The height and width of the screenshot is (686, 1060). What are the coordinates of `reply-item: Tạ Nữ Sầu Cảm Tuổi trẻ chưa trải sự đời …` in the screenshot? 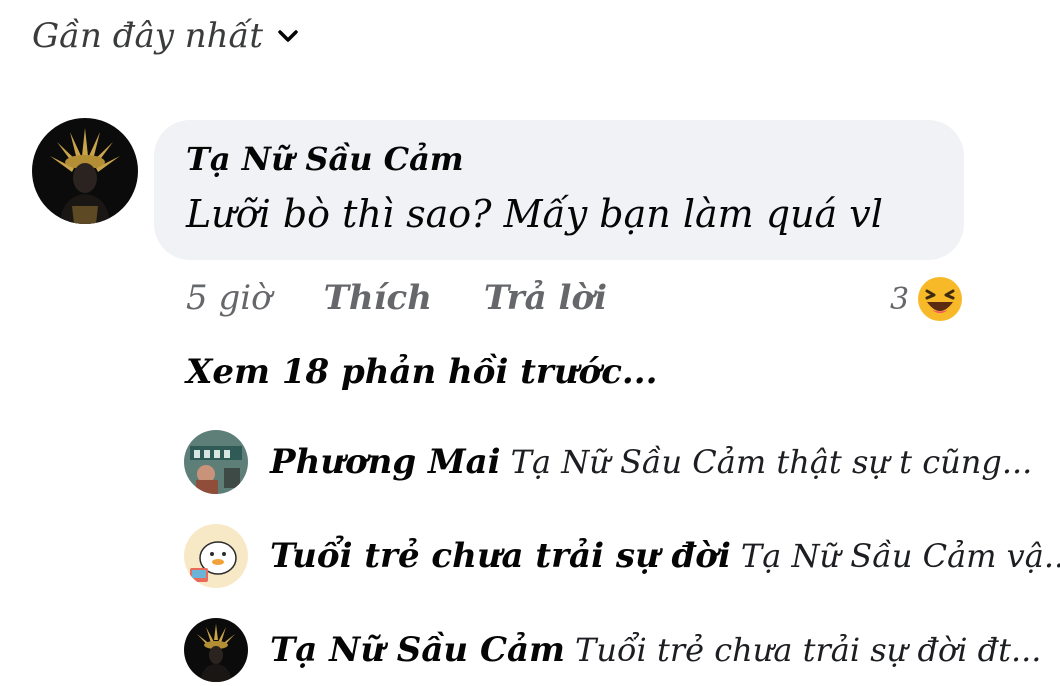 It's located at (612, 650).